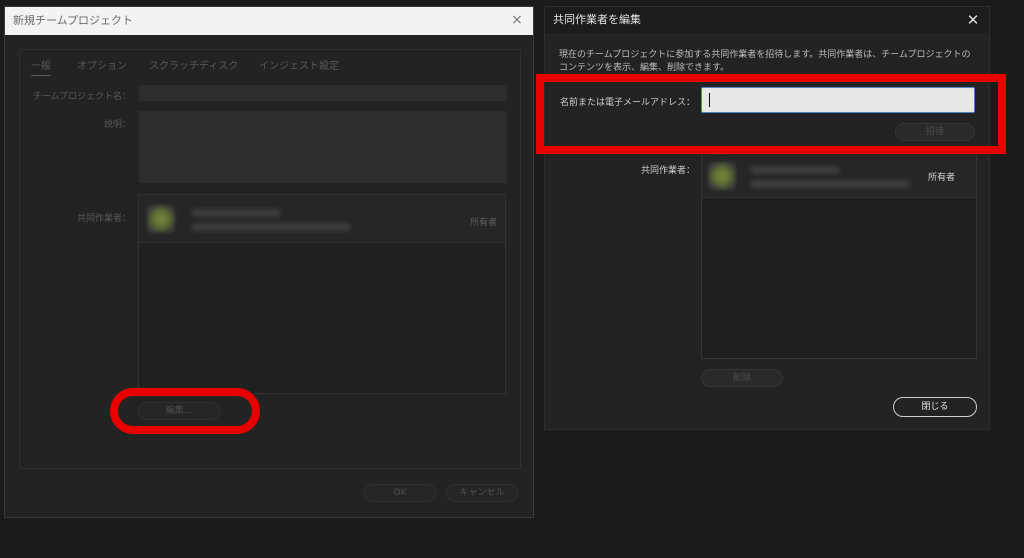 The image size is (1024, 558). I want to click on dialog-title: 新規チームプロジェクト, so click(269, 21).